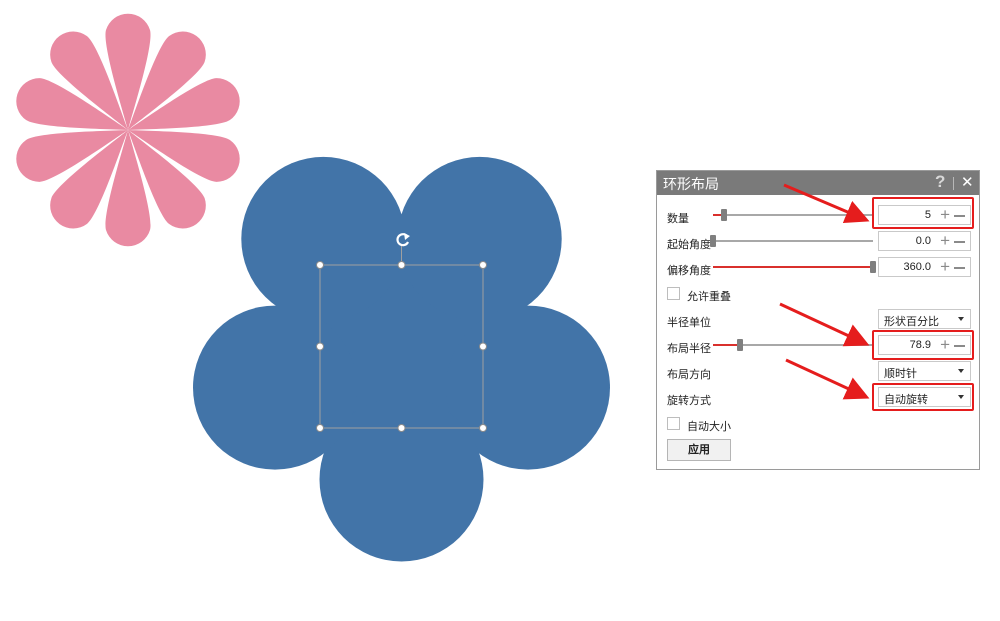 The width and height of the screenshot is (1000, 621). Describe the element at coordinates (967, 182) in the screenshot. I see `close-icon: ✕` at that location.